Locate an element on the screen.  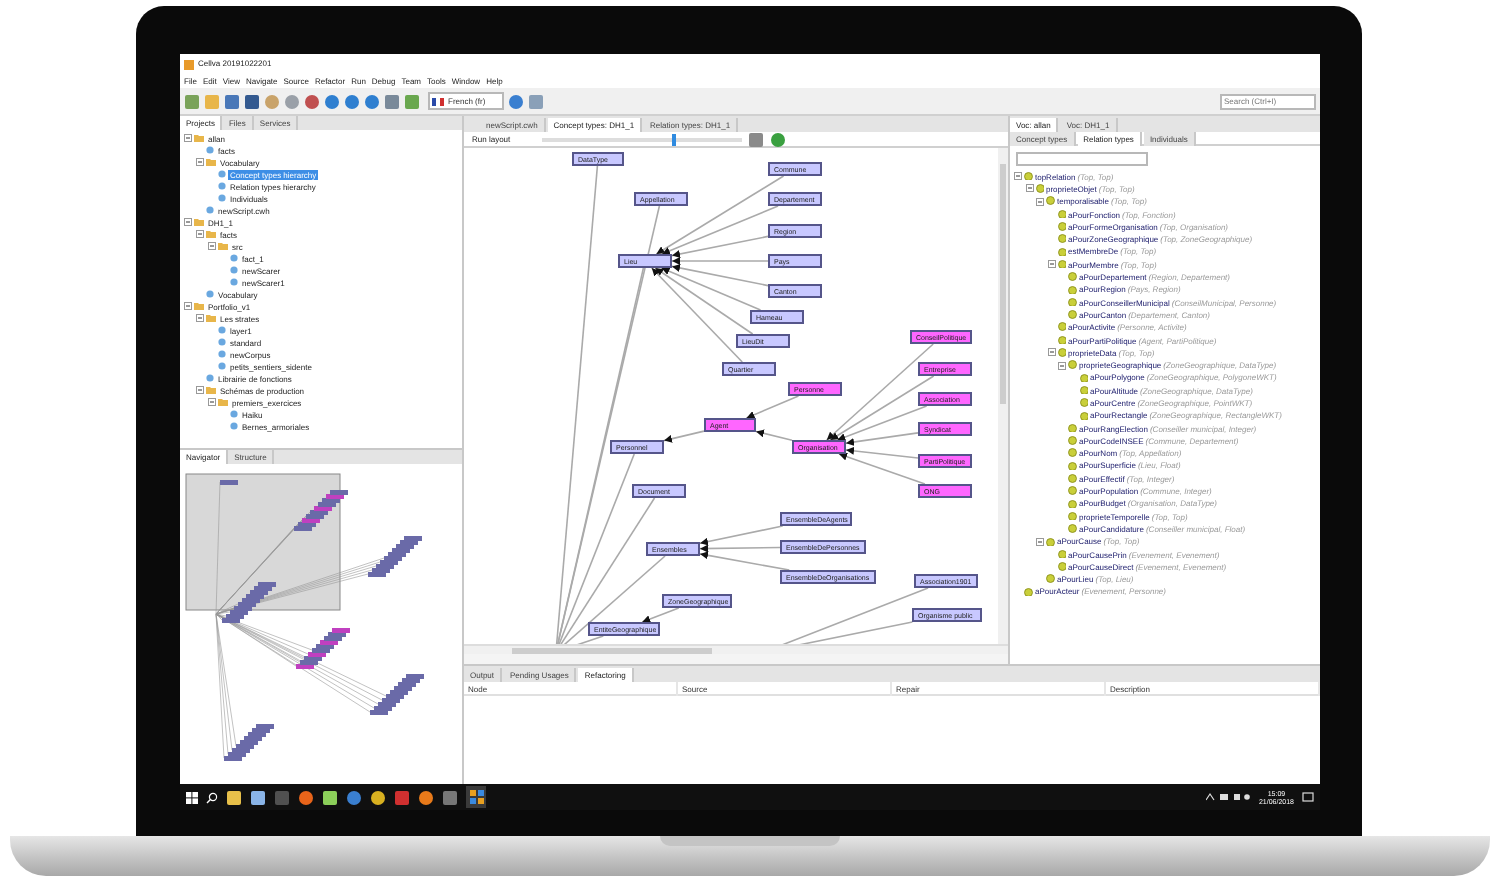
flag-icon is located at coordinates (438, 101).